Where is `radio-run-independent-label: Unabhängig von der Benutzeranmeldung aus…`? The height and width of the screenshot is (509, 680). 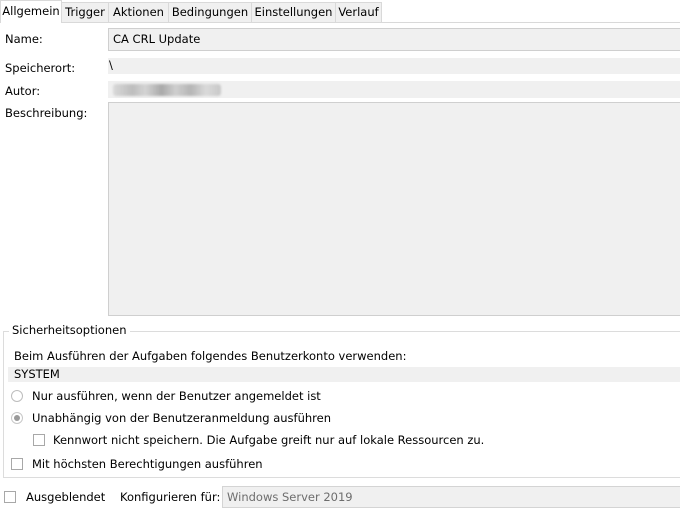 radio-run-independent-label: Unabhängig von der Benutzeranmeldung aus… is located at coordinates (181, 418).